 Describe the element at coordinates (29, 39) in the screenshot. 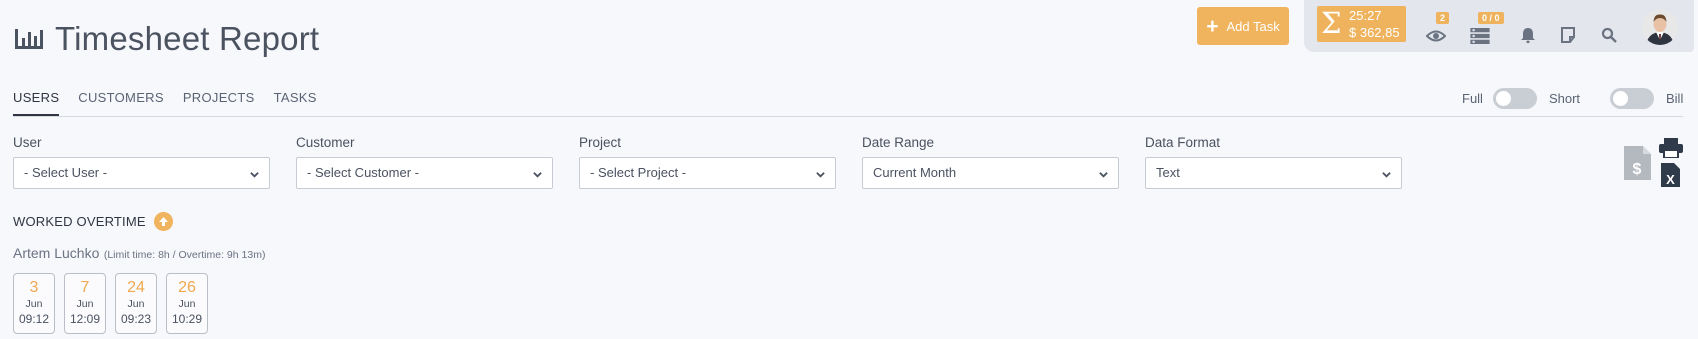

I see `bar-chart-icon` at that location.